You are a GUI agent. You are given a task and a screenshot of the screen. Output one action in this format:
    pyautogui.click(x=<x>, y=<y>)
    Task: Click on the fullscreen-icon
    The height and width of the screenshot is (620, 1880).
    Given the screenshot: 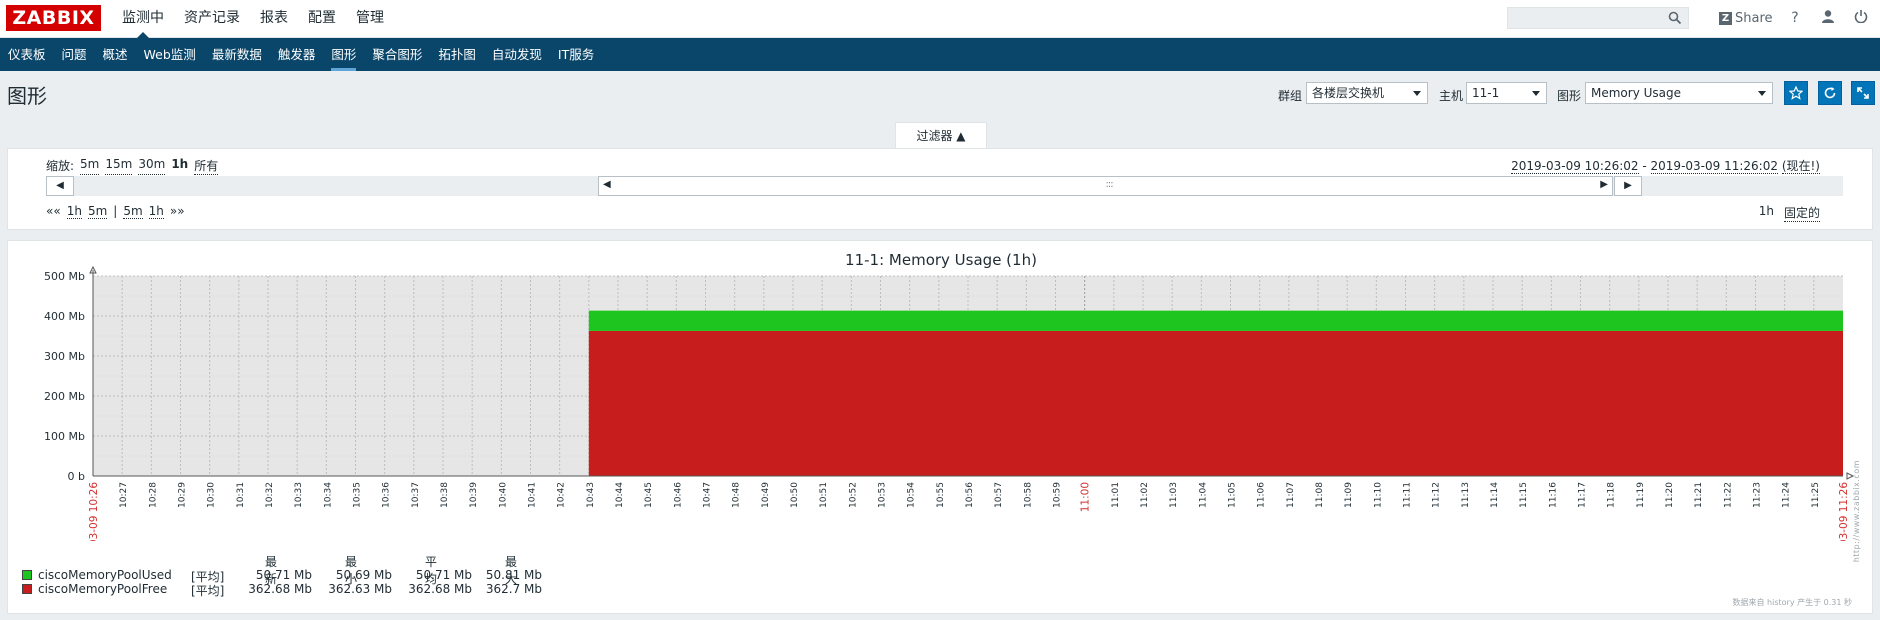 What is the action you would take?
    pyautogui.click(x=1863, y=93)
    